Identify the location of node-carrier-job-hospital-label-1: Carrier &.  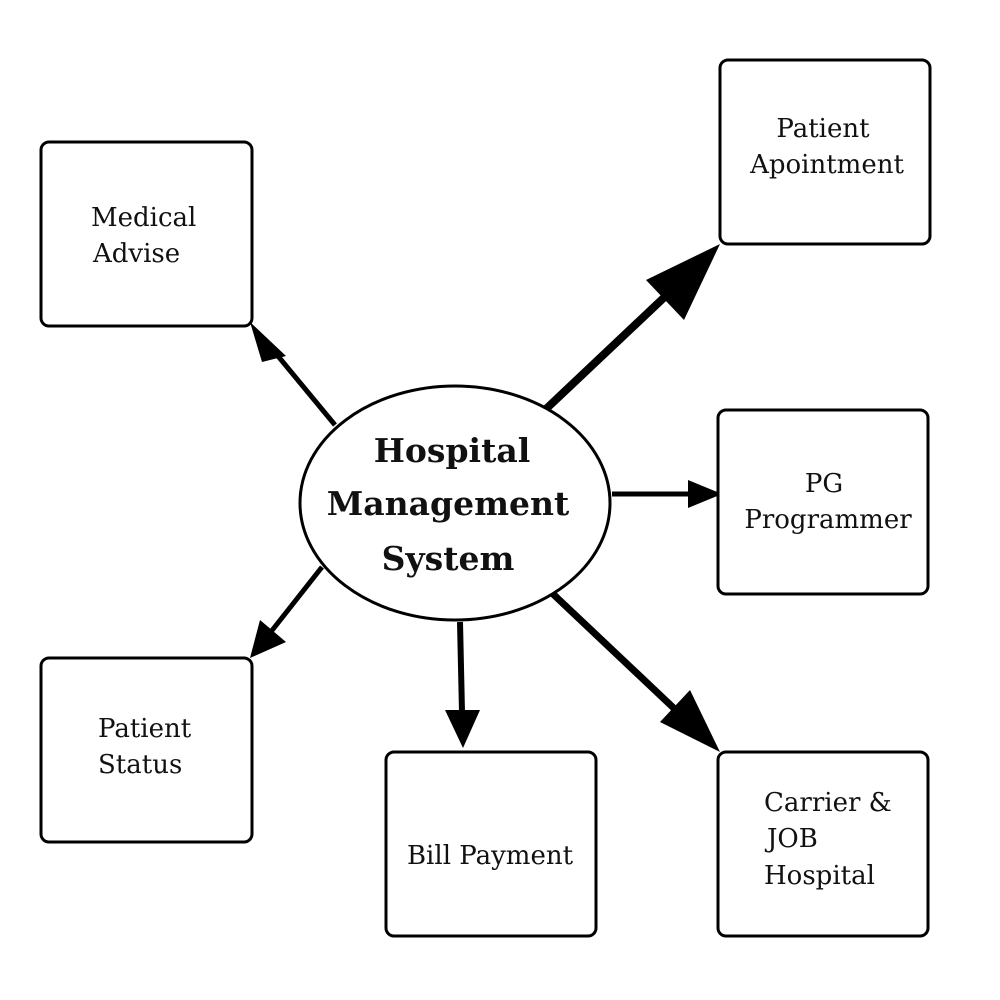
(828, 803).